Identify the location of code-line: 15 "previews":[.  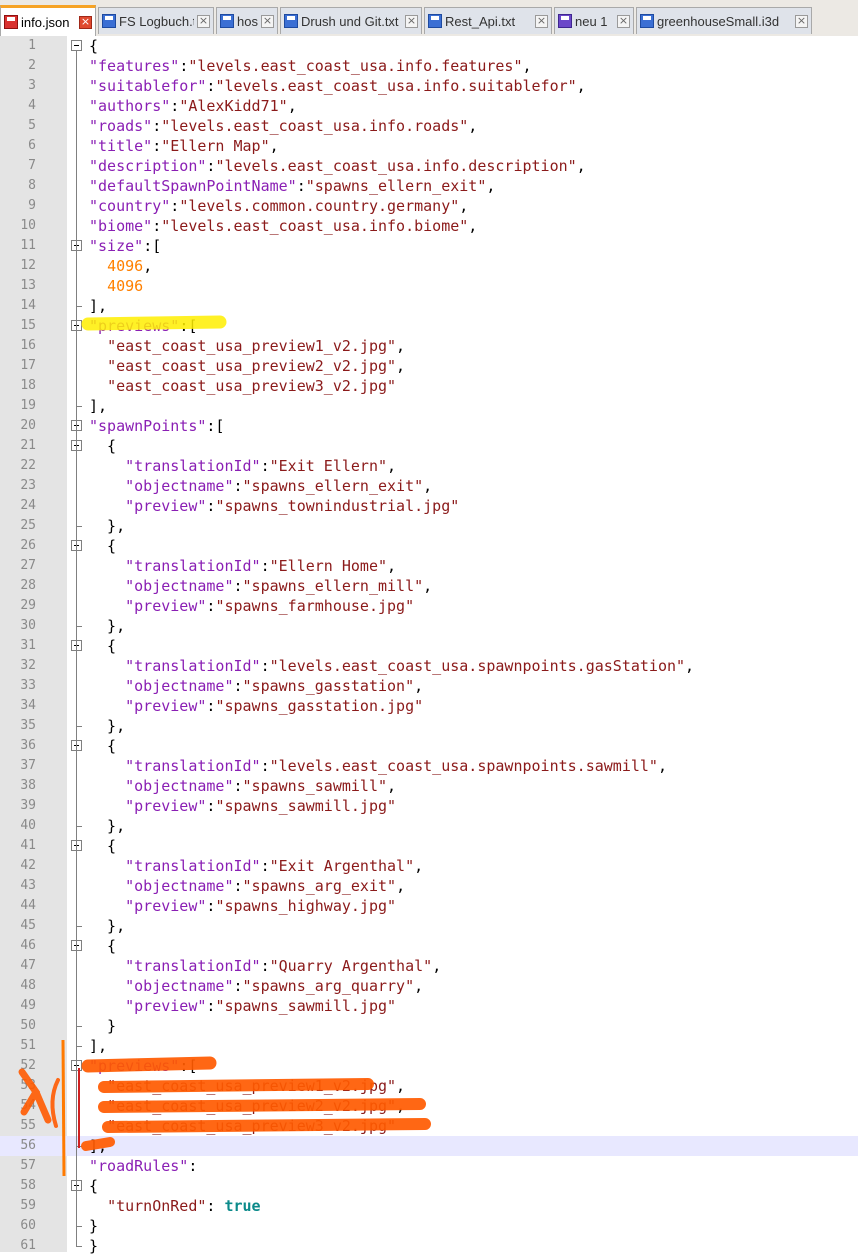
(429, 326).